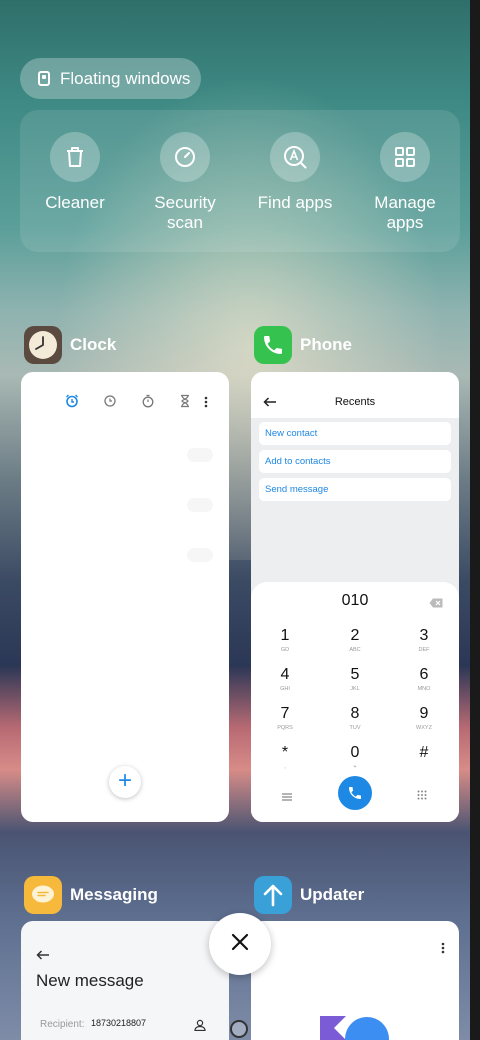 This screenshot has height=1040, width=480. I want to click on floating-window-icon, so click(44, 78).